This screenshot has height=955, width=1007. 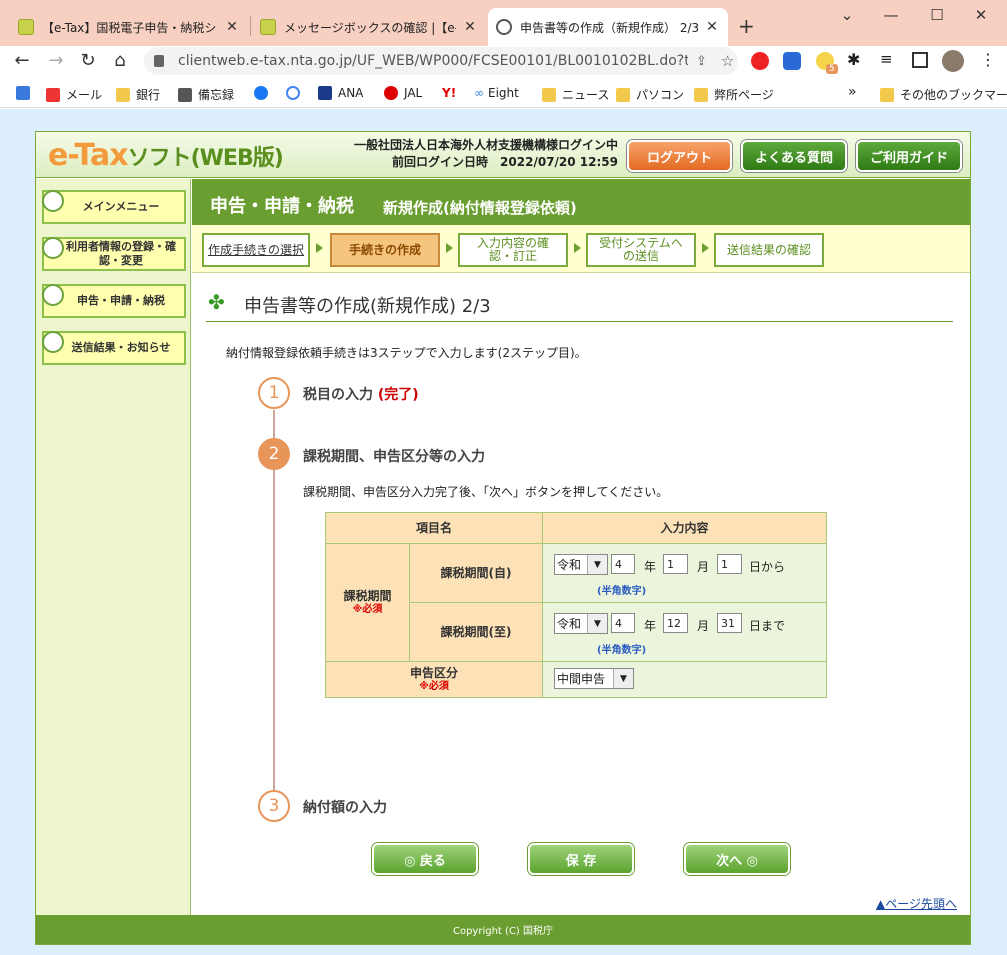 I want to click on page-top-link: ▲ページ先頭へ, so click(x=916, y=903).